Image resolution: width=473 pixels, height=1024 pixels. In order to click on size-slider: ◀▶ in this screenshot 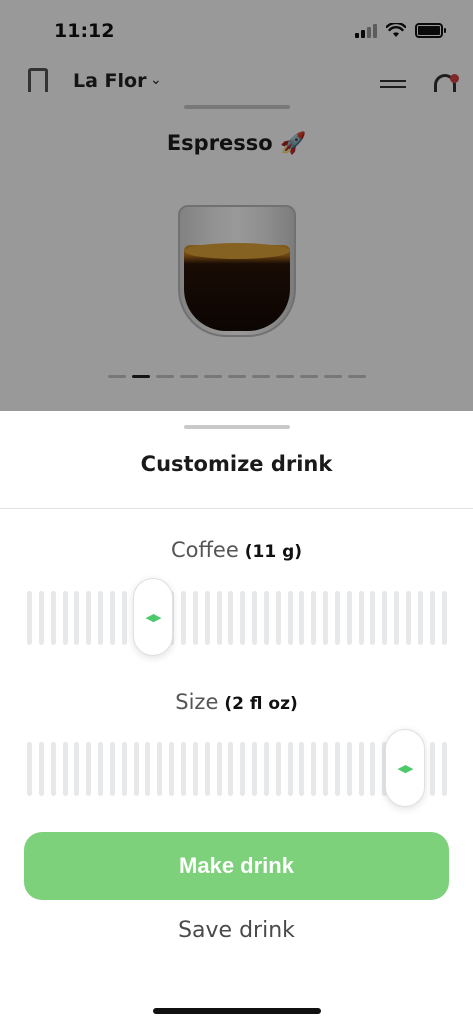, I will do `click(237, 768)`.